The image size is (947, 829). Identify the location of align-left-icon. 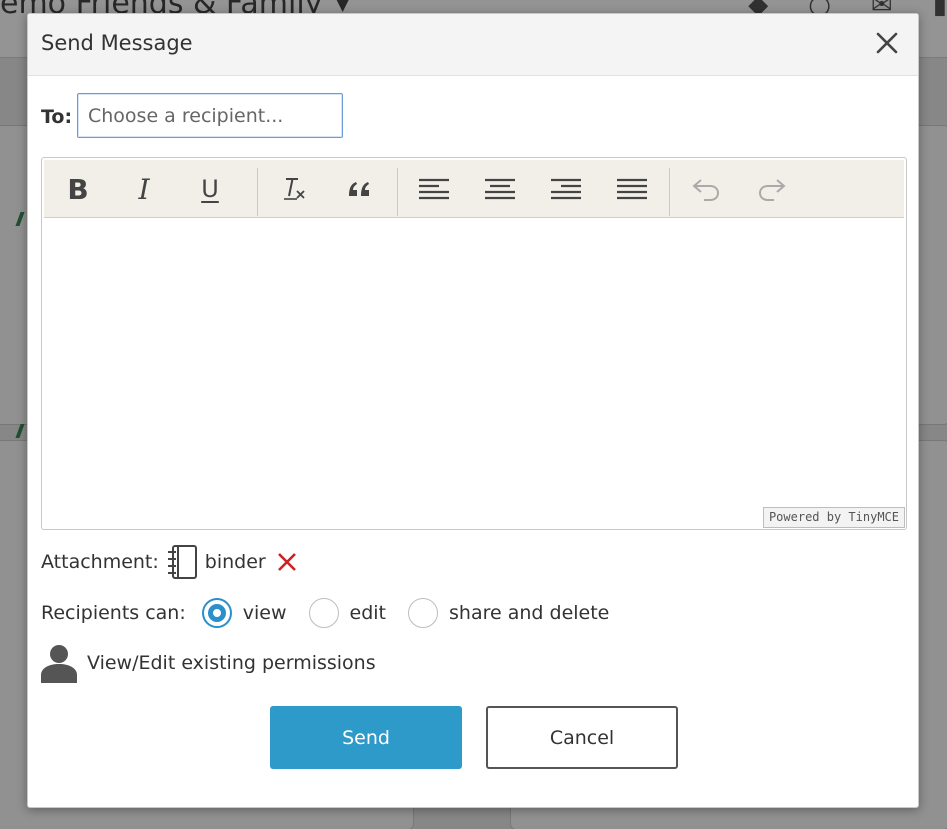
(434, 189).